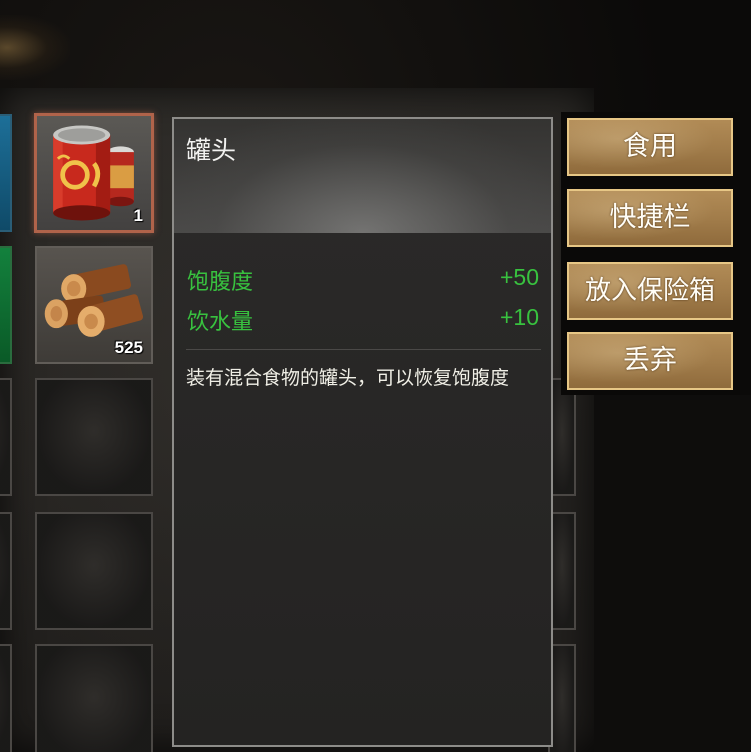  What do you see at coordinates (519, 277) in the screenshot?
I see `stat-value: +50` at bounding box center [519, 277].